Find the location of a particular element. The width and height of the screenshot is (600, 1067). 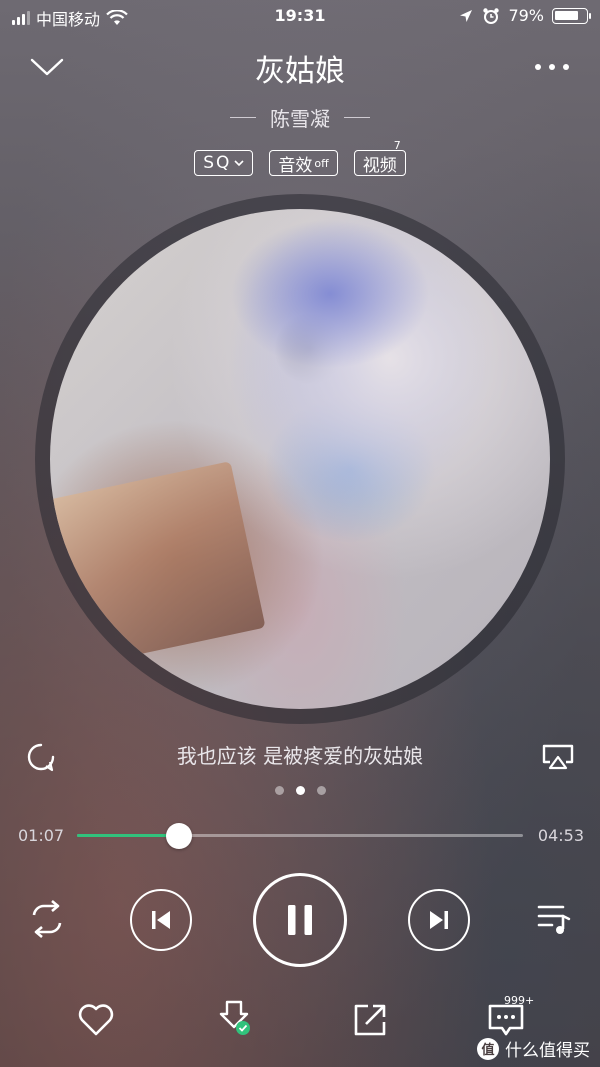

artist-divider-left is located at coordinates (243, 117).